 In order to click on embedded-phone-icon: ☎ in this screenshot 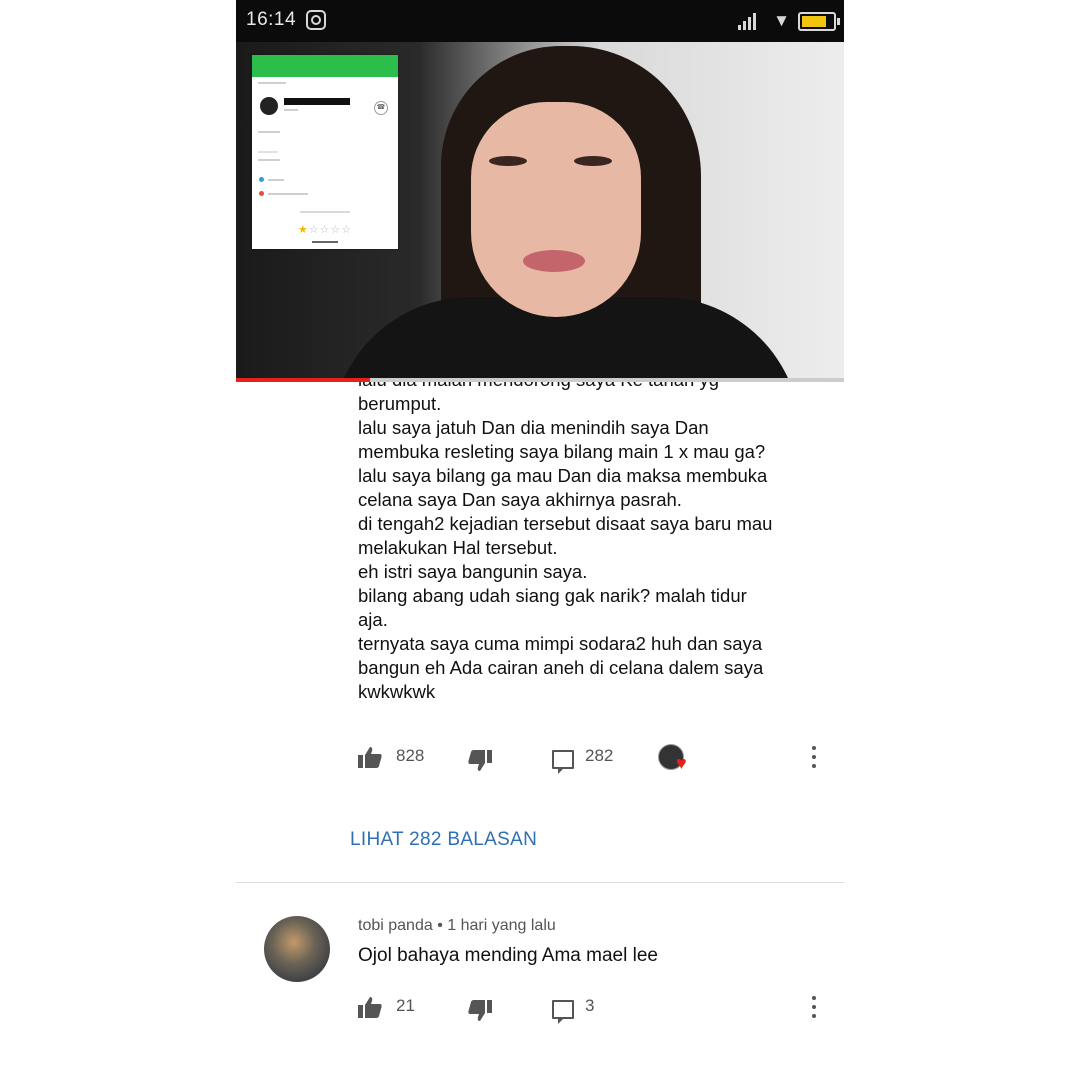, I will do `click(381, 108)`.